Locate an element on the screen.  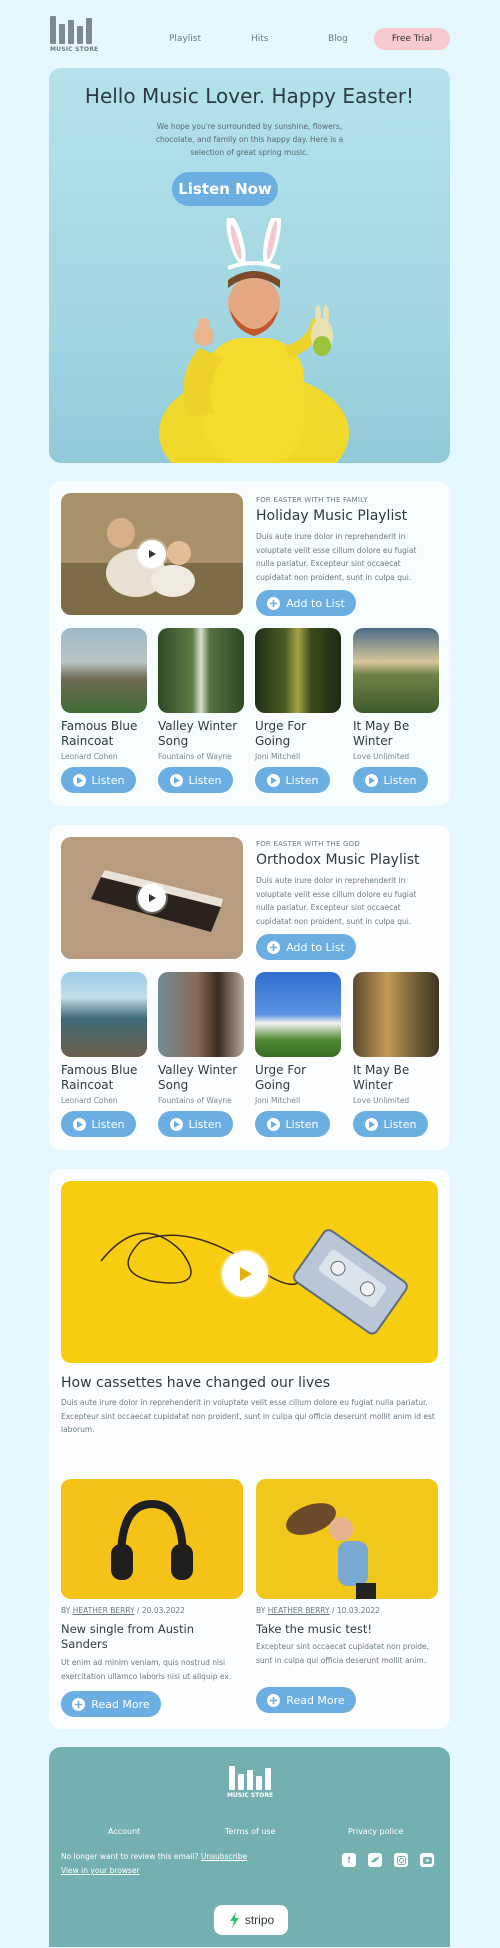
song-title: Valley Winter Song is located at coordinates (198, 733).